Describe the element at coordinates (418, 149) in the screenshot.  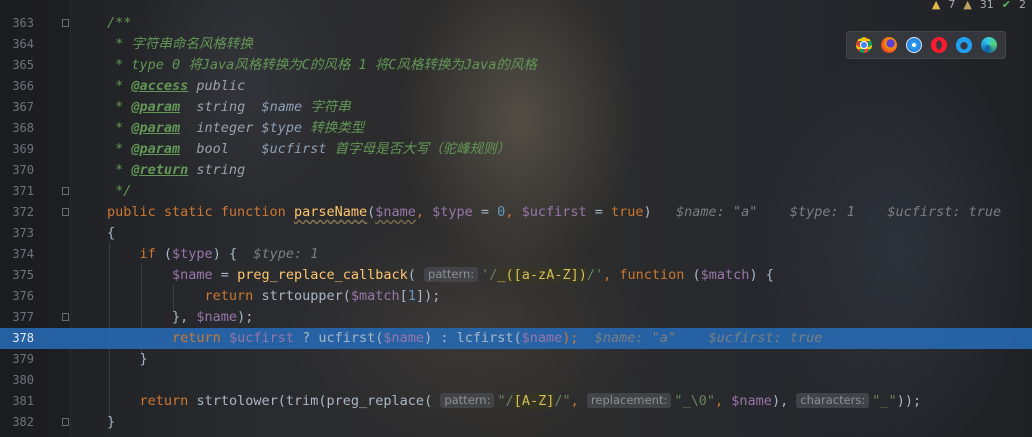
I see `doc-description: 首字母是否大写（驼峰规则）` at that location.